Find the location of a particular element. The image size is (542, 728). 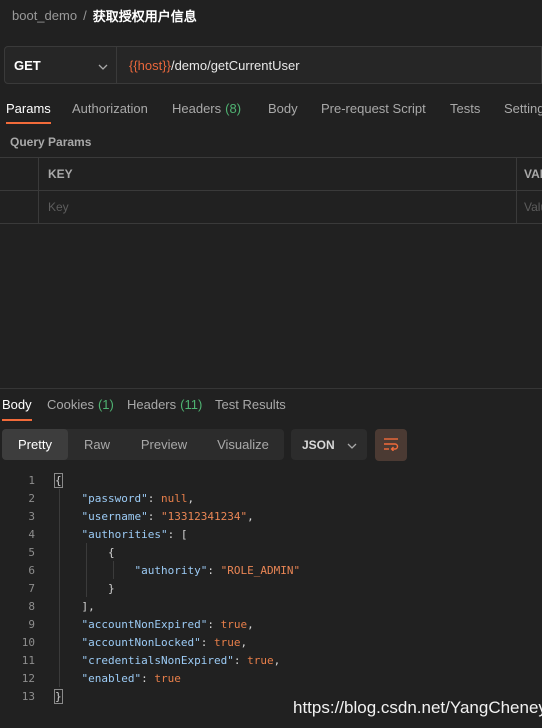

table-row: Key Value is located at coordinates (271, 207).